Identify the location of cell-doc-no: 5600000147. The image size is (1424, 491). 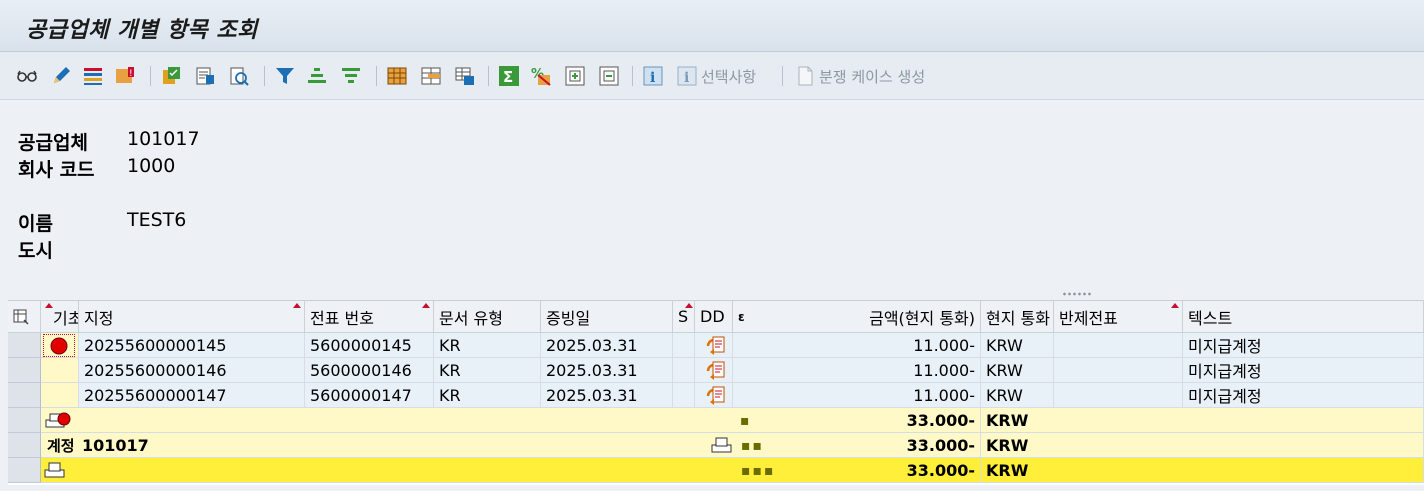
(369, 395).